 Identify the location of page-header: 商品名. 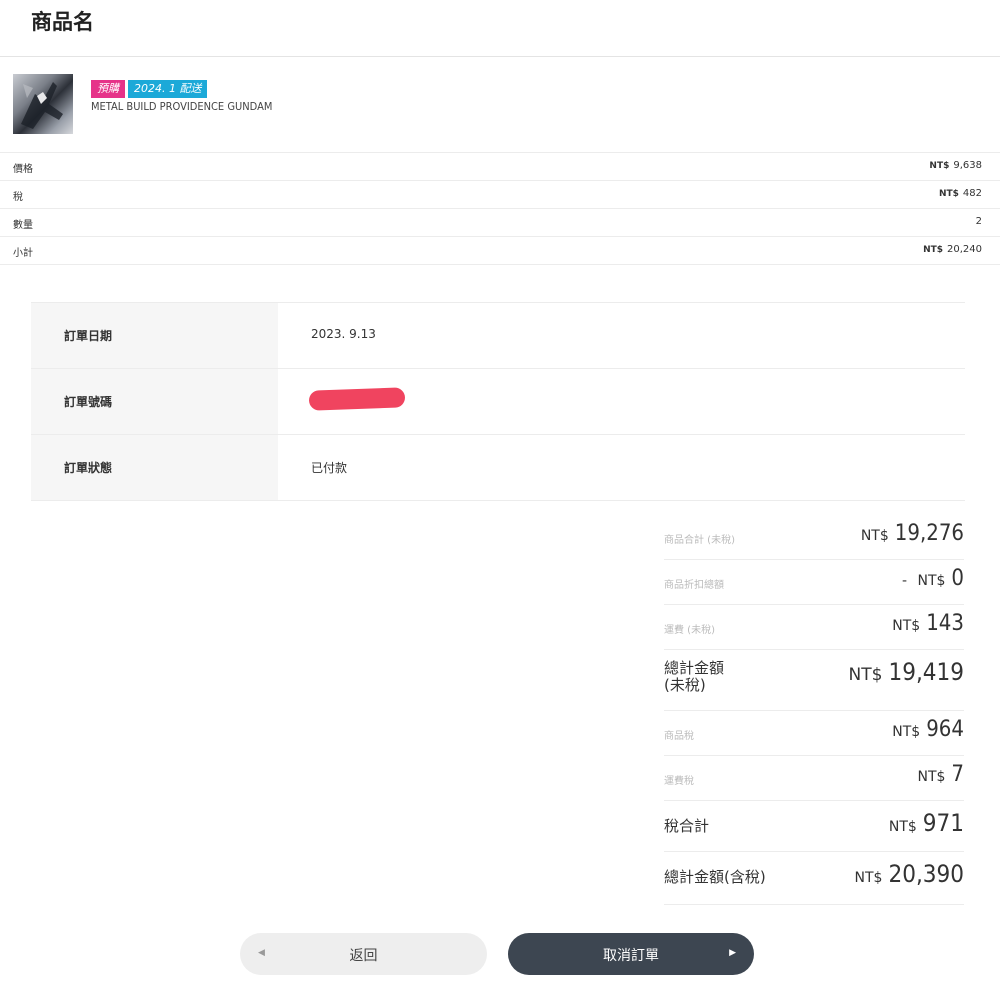
(500, 28).